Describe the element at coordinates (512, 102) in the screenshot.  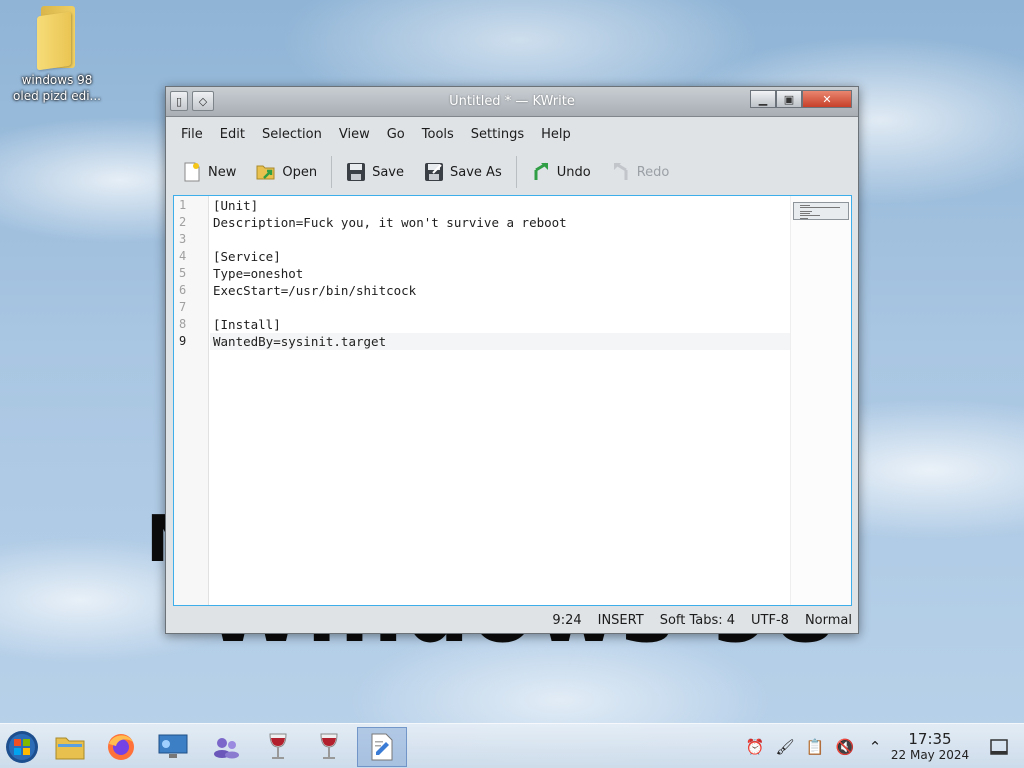
I see `title-bar: ▯ ◇ Untitled * — KWrite ▁ ▣ ✕` at that location.